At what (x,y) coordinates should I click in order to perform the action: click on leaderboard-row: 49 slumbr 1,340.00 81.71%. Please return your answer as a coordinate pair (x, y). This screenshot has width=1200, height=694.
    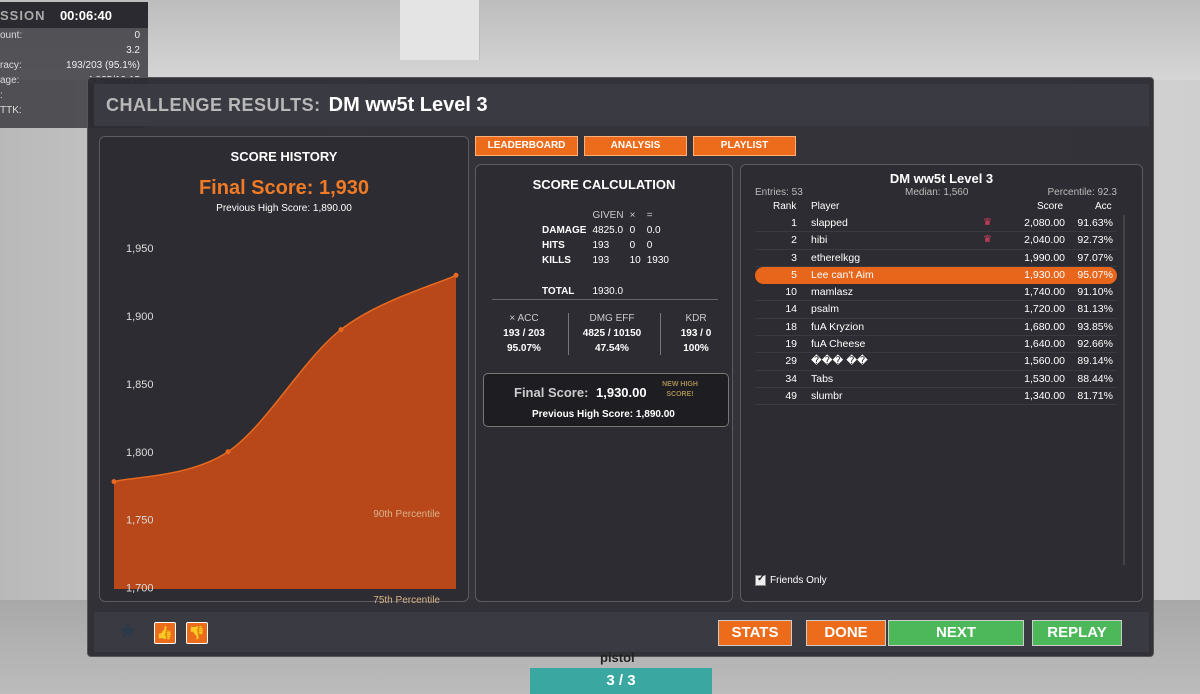
    Looking at the image, I should click on (936, 397).